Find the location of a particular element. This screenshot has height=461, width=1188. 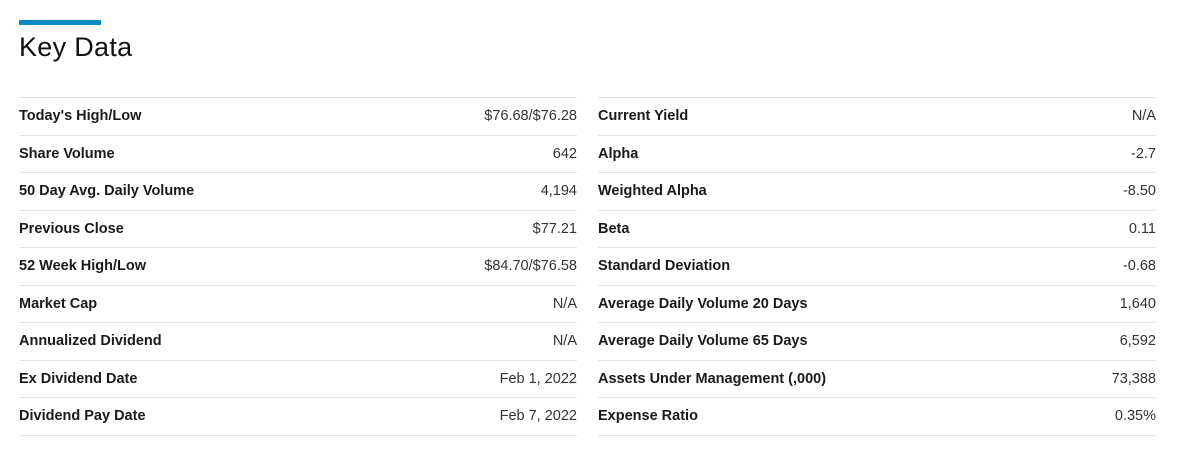

row-label: Assets Under Management (,000) is located at coordinates (712, 378).